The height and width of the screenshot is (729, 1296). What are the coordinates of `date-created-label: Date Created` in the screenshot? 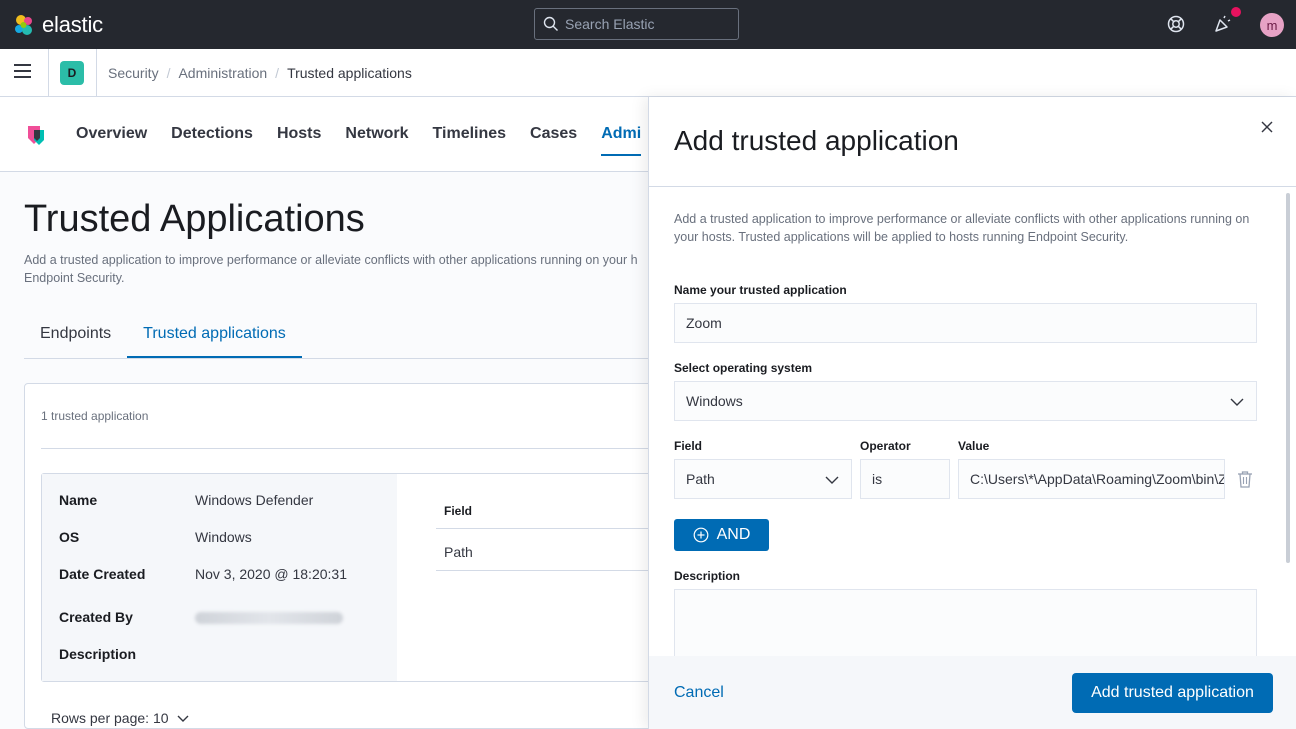 It's located at (102, 574).